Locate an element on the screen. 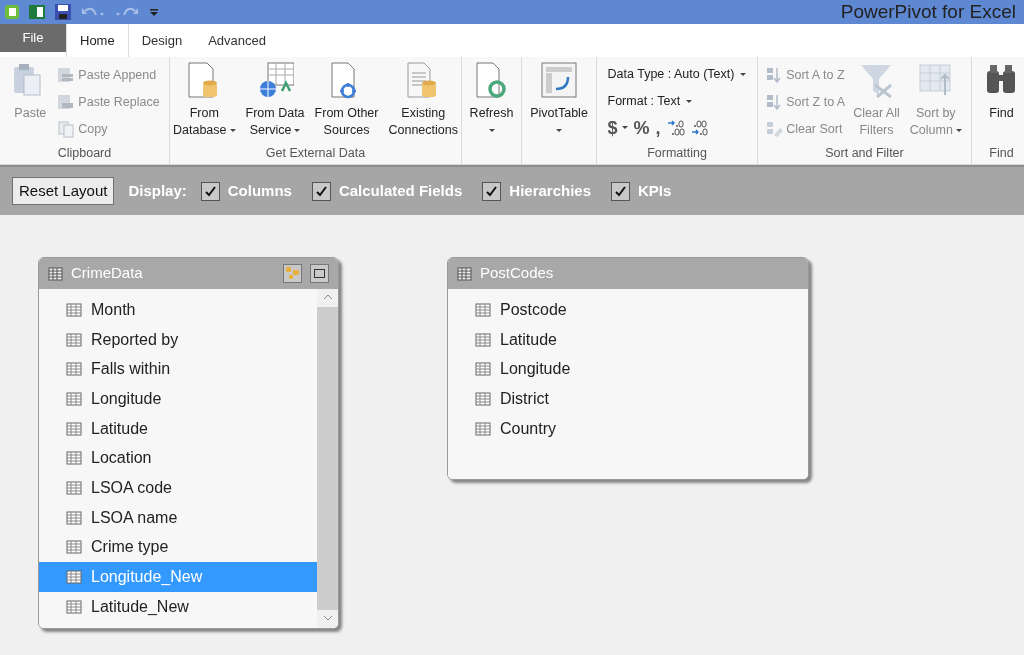  maximize-button is located at coordinates (319, 273).